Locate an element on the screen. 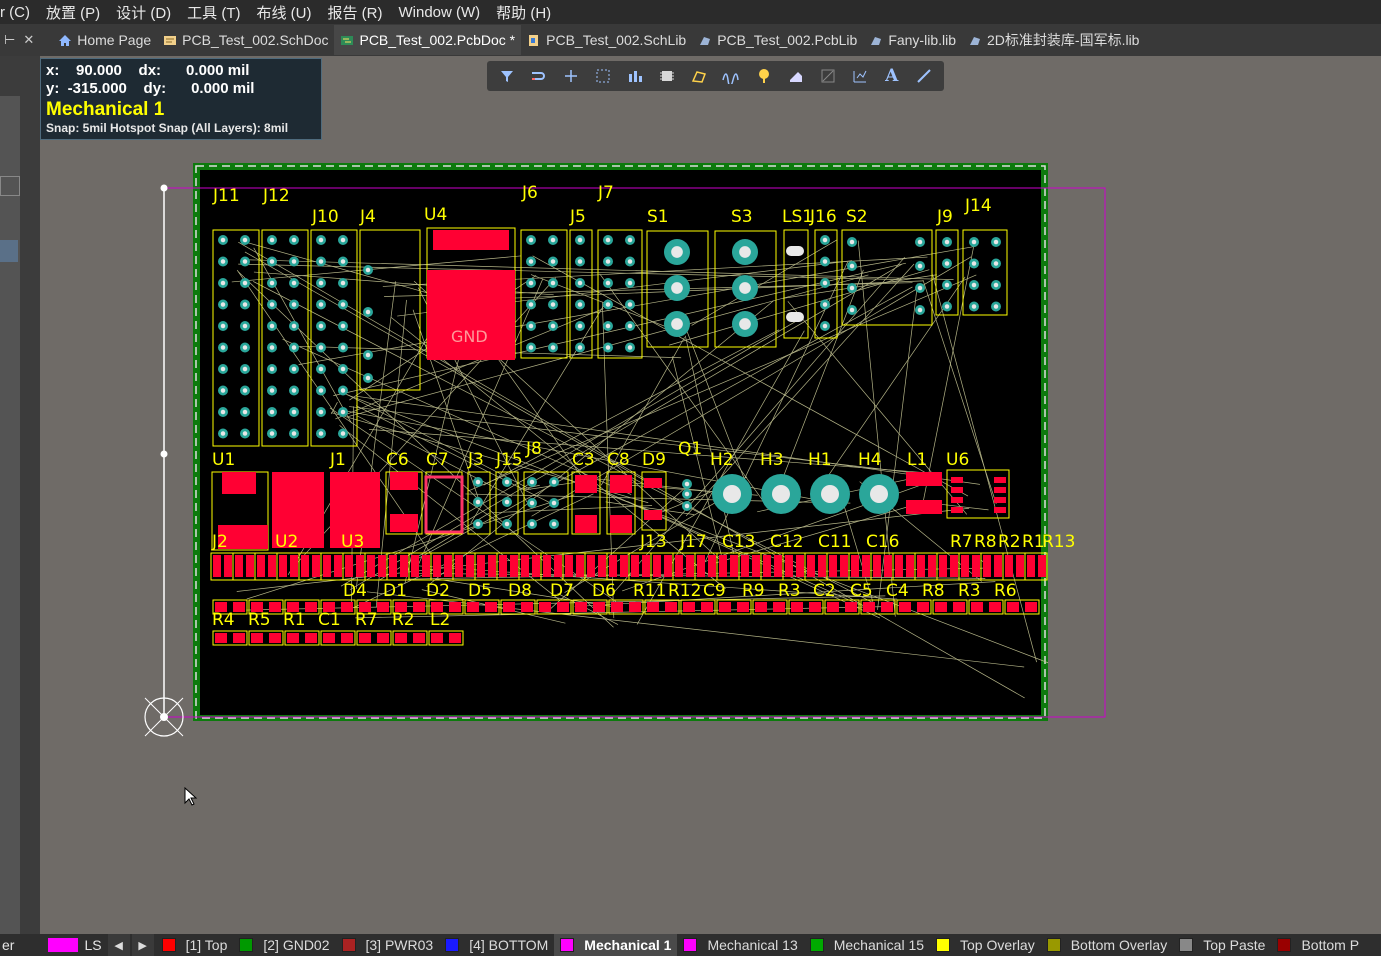  layer-tab-4: Mechanical 1 is located at coordinates (616, 945).